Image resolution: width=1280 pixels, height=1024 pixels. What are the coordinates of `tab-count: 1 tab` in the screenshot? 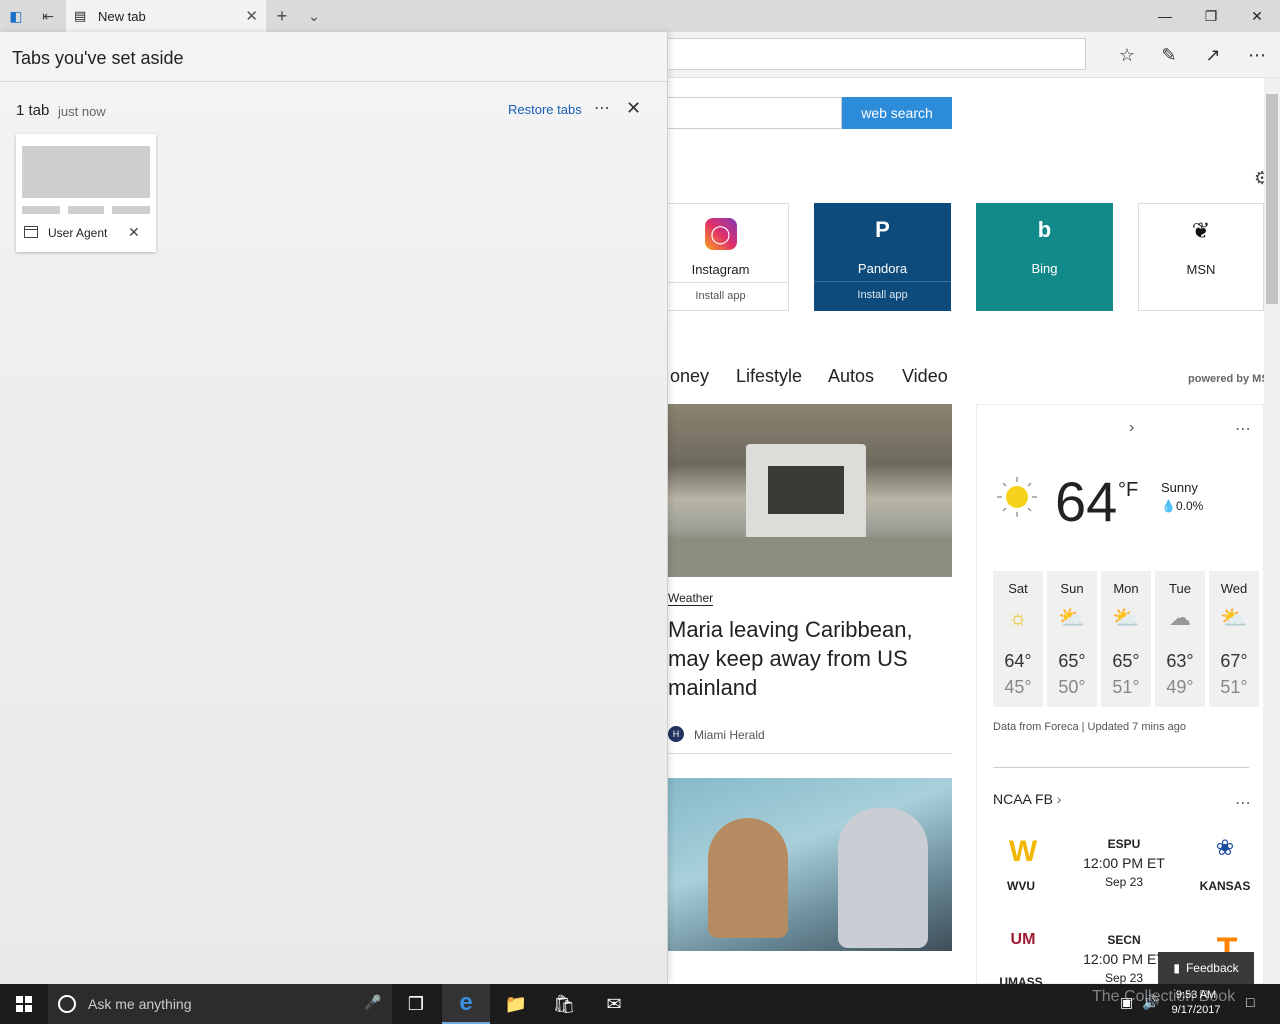 It's located at (33, 110).